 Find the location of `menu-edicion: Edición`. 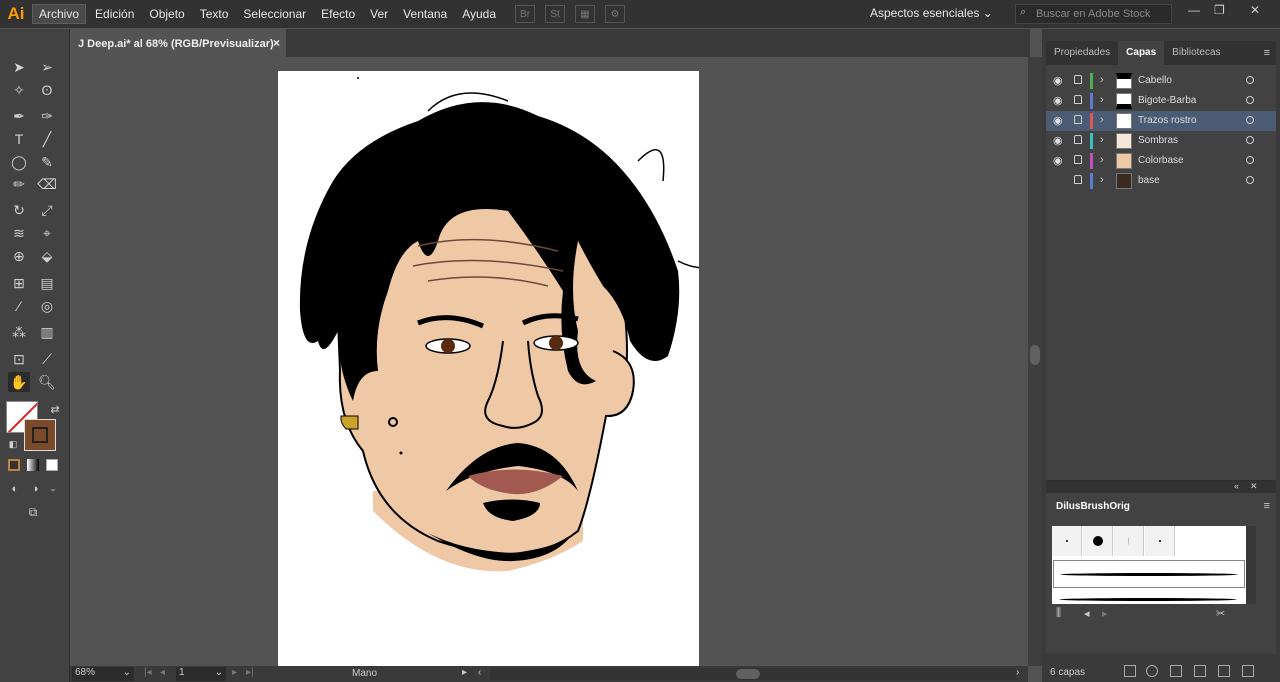

menu-edicion: Edición is located at coordinates (114, 14).